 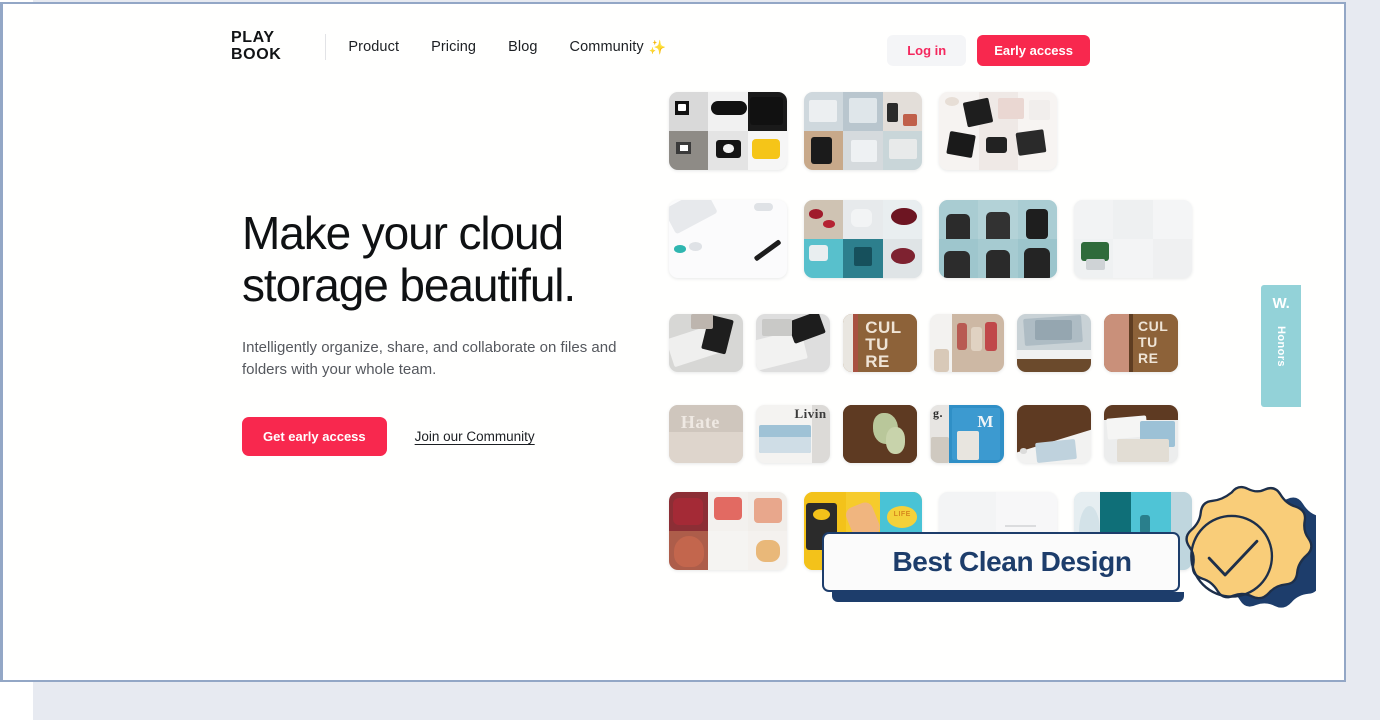 I want to click on gallery-row: CUL TU RE CUL TU RE, so click(x=923, y=343).